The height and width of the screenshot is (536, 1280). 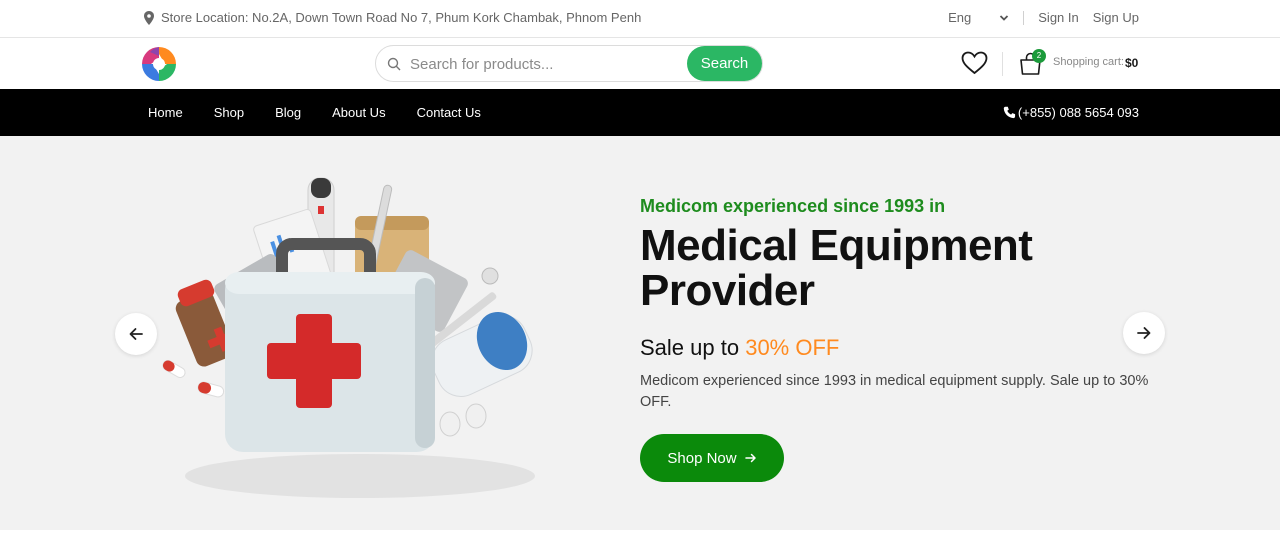 I want to click on sale-prefix: Sale up to, so click(x=690, y=347).